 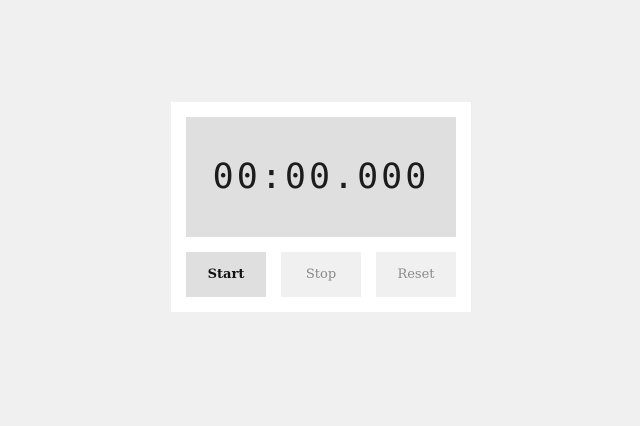 I want to click on time-readout: 00:00.000, so click(x=321, y=177).